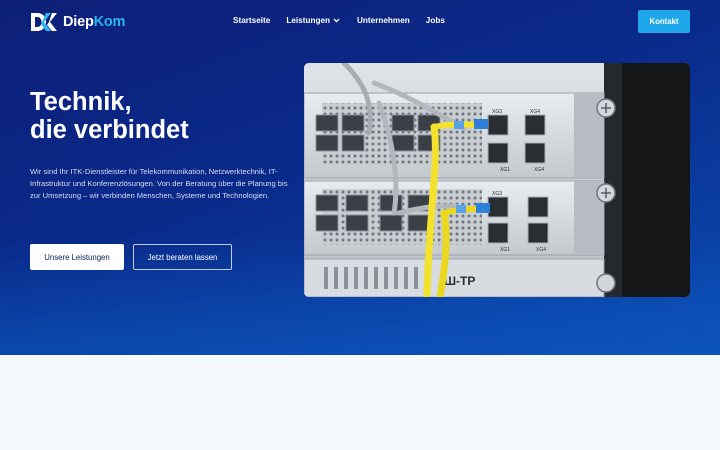  I want to click on nav-item-unternehmen: Unternehmen, so click(383, 20).